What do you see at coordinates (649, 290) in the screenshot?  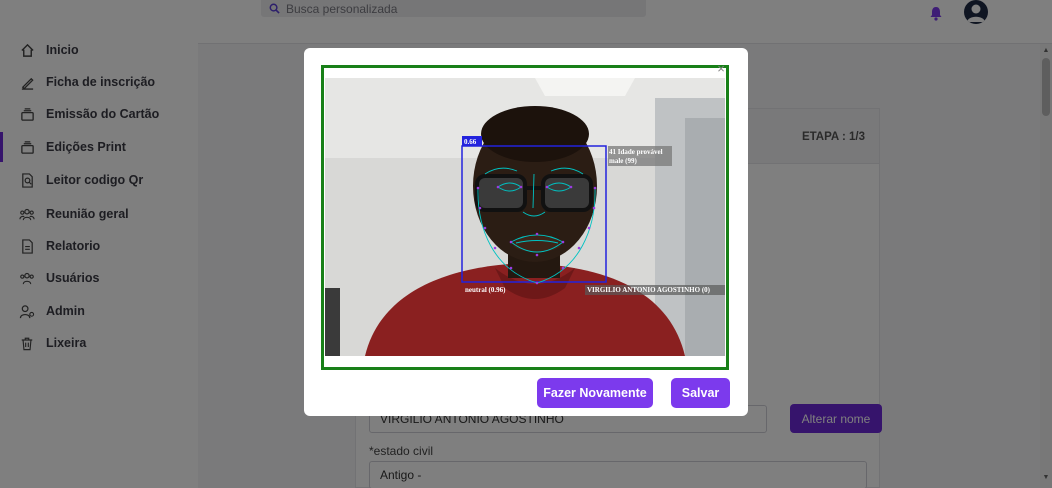 I see `identity-label: VIRGILIO ANTONIO AGOSTINHO (0)` at bounding box center [649, 290].